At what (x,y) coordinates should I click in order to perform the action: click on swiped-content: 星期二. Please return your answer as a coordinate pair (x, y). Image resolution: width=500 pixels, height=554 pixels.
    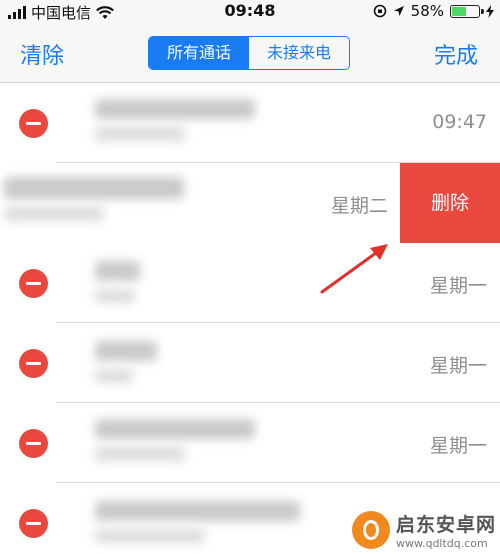
    Looking at the image, I should click on (200, 203).